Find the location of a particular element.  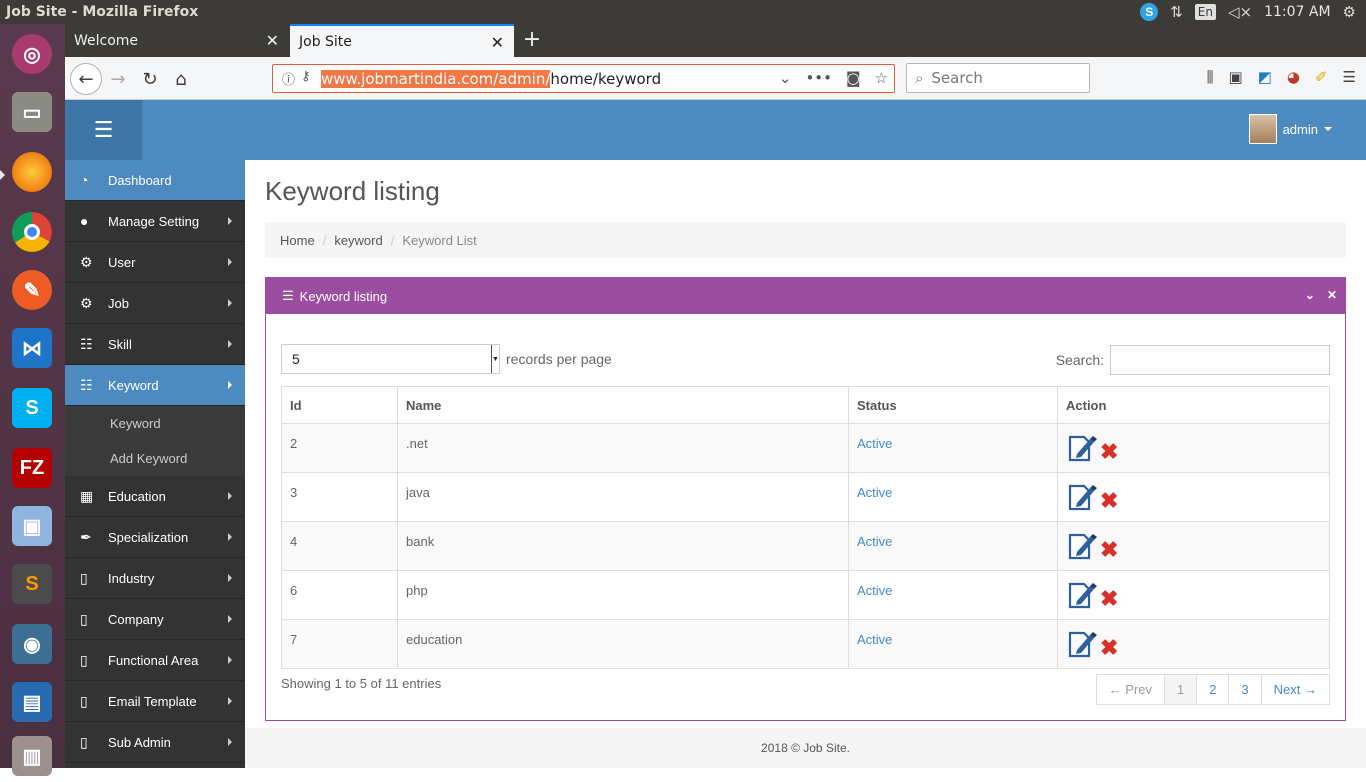

sidebar-item-functional-area: ▯ Functional Area is located at coordinates (155, 660).